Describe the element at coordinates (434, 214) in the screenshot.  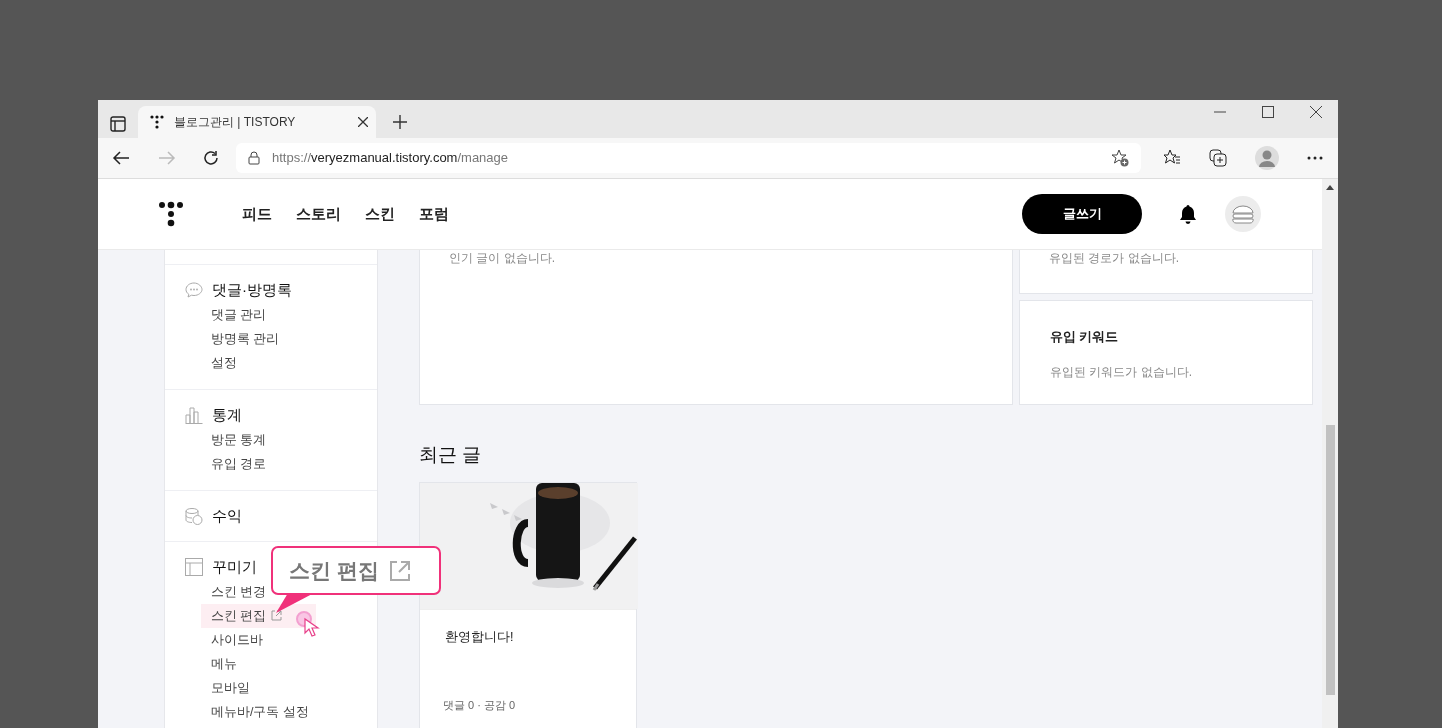
I see `nav-link: 포럼` at that location.